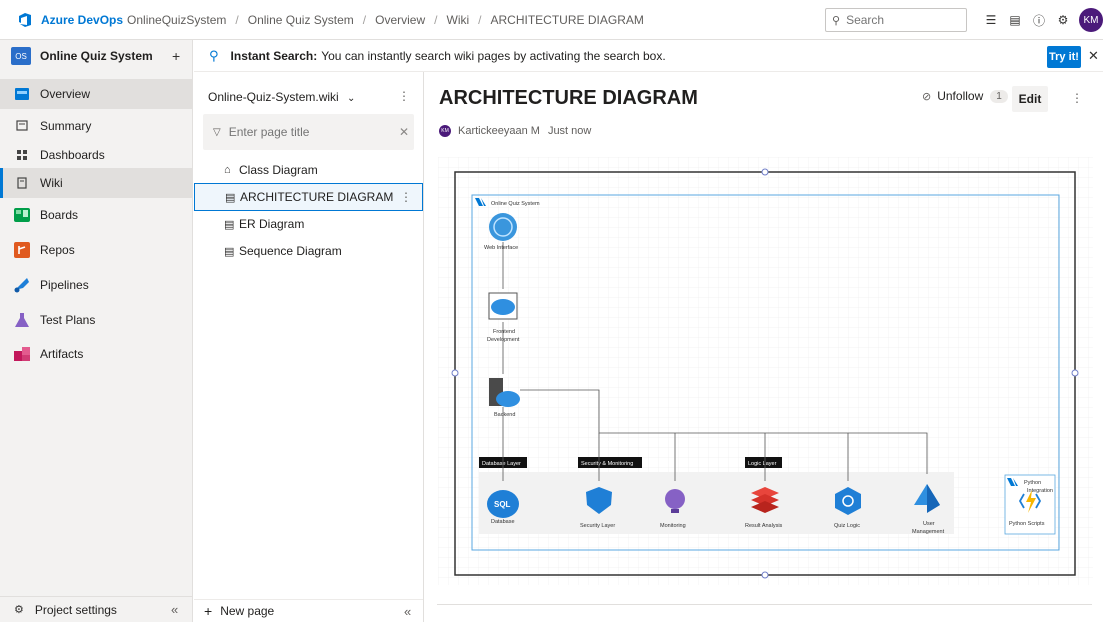  What do you see at coordinates (404, 132) in the screenshot?
I see `clear-filter-icon: ✕` at bounding box center [404, 132].